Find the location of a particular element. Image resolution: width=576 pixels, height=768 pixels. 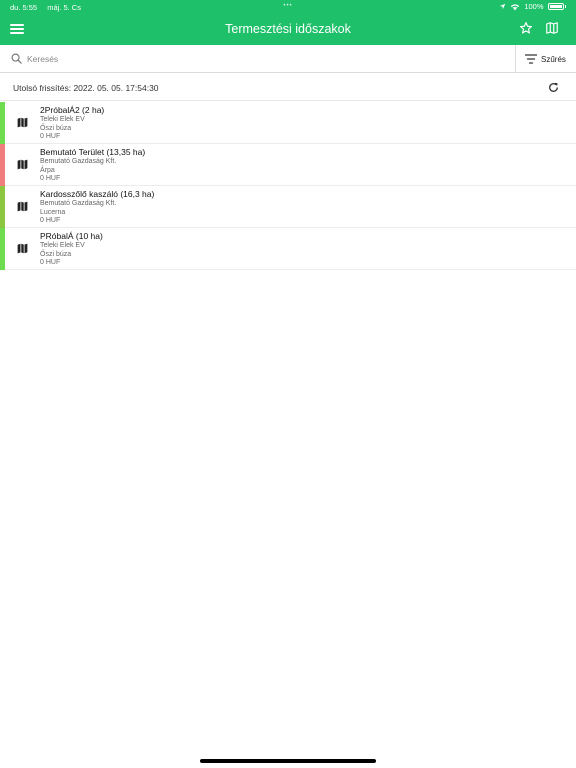

item-title: Bemutató Terület (13,35 ha) is located at coordinates (93, 152).